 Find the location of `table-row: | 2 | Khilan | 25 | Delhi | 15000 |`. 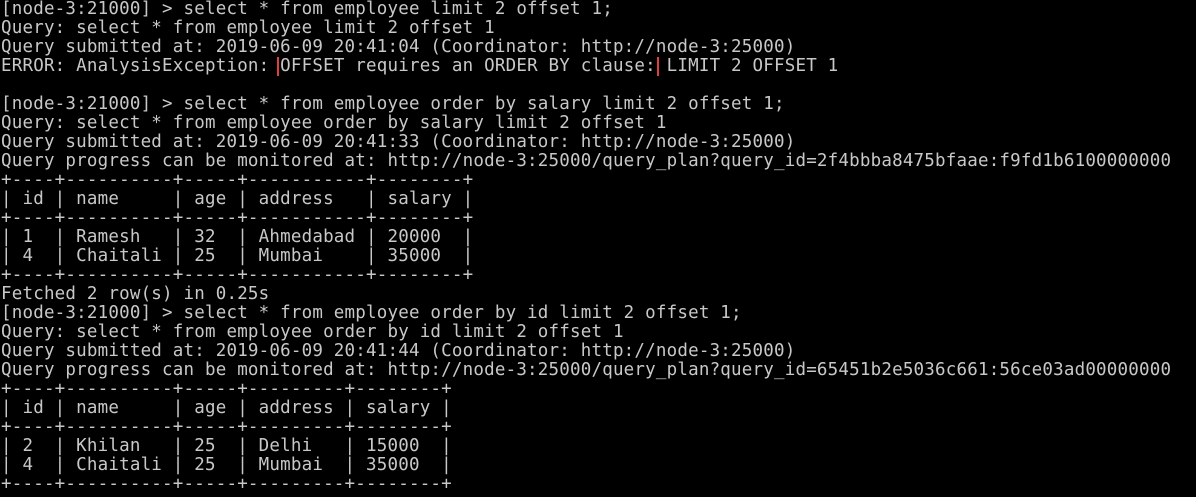

table-row: | 2 | Khilan | 25 | Delhi | 15000 | is located at coordinates (226, 446).